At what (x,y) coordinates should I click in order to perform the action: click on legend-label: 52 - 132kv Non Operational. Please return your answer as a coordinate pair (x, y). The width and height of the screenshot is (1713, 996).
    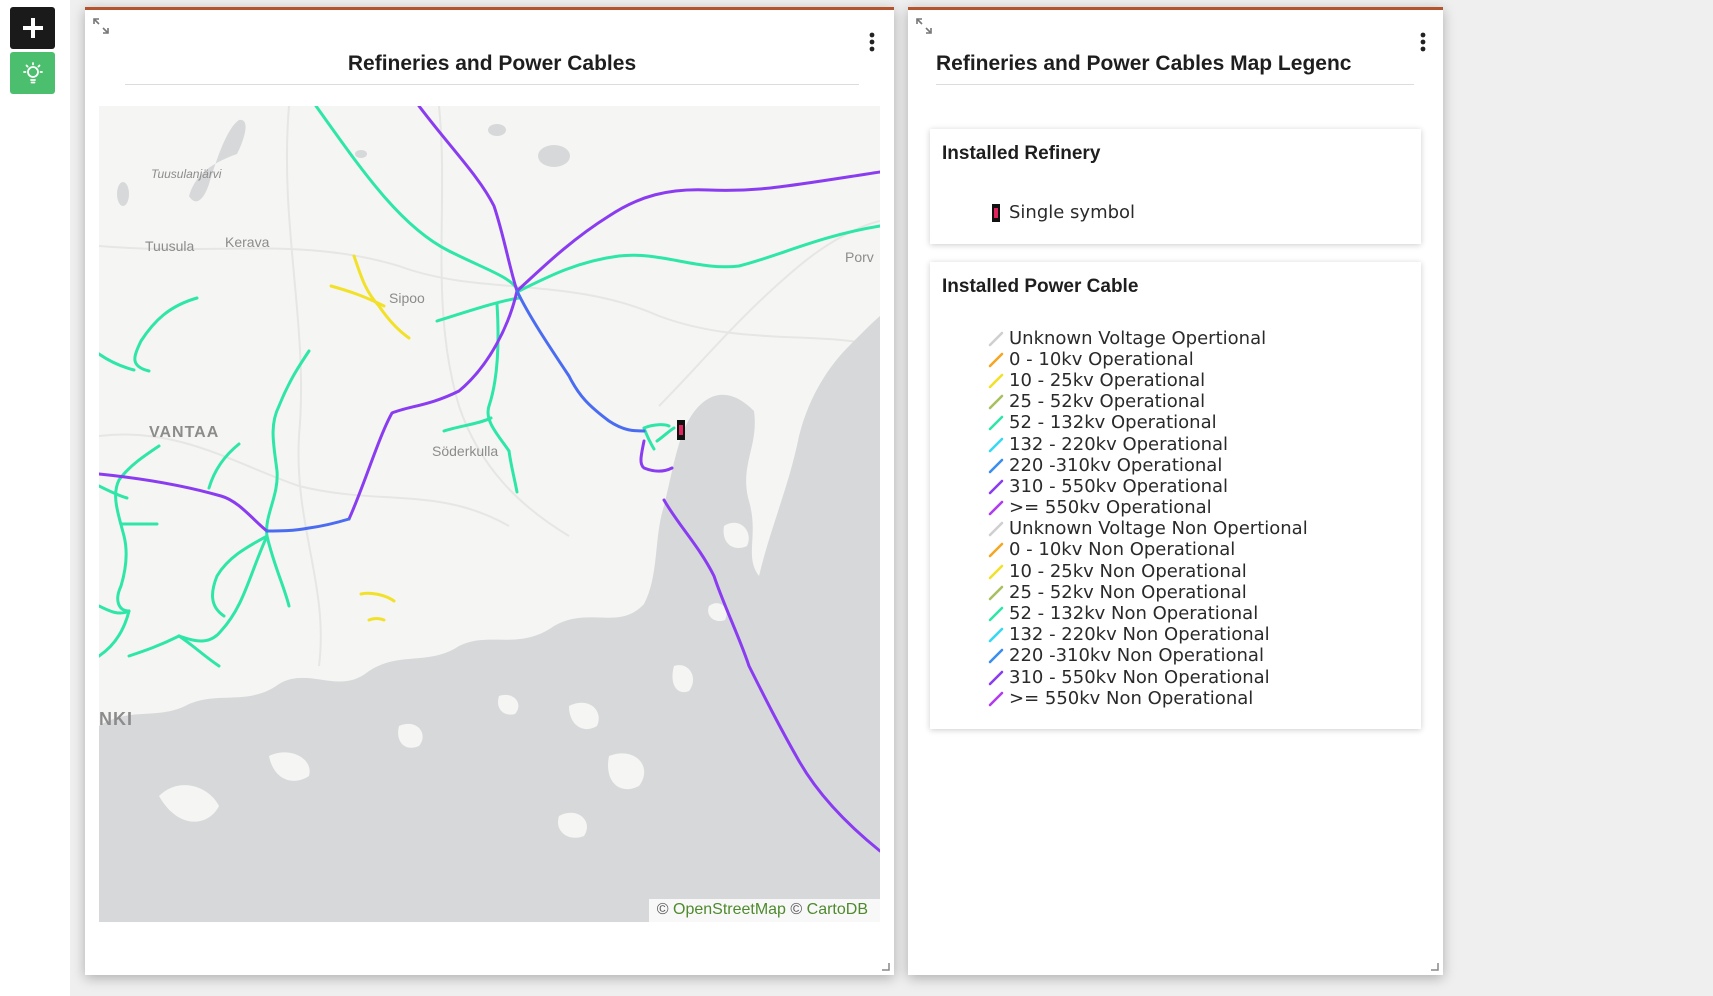
    Looking at the image, I should click on (1134, 614).